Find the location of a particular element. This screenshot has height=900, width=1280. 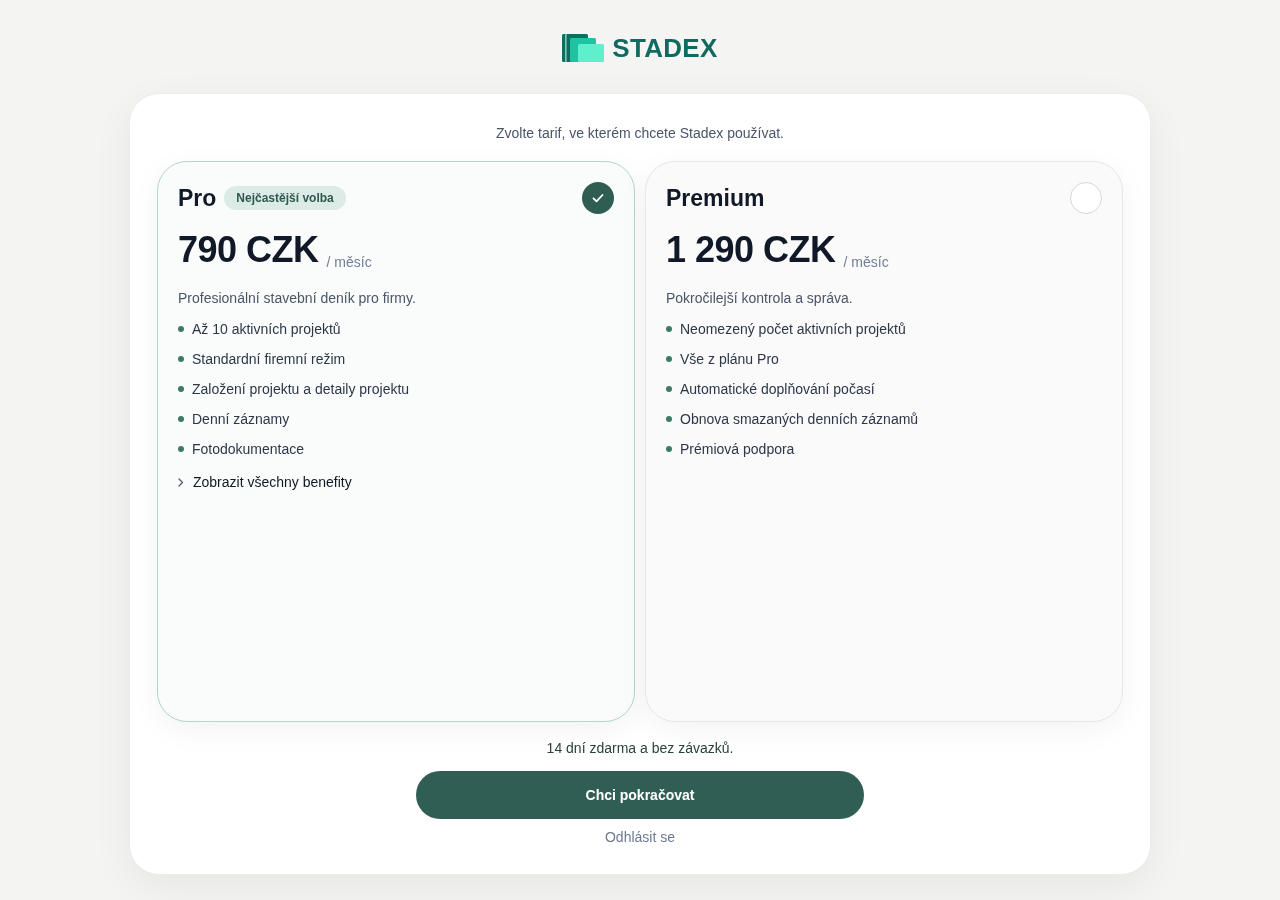

feature-text: Denní záznamy is located at coordinates (241, 419).